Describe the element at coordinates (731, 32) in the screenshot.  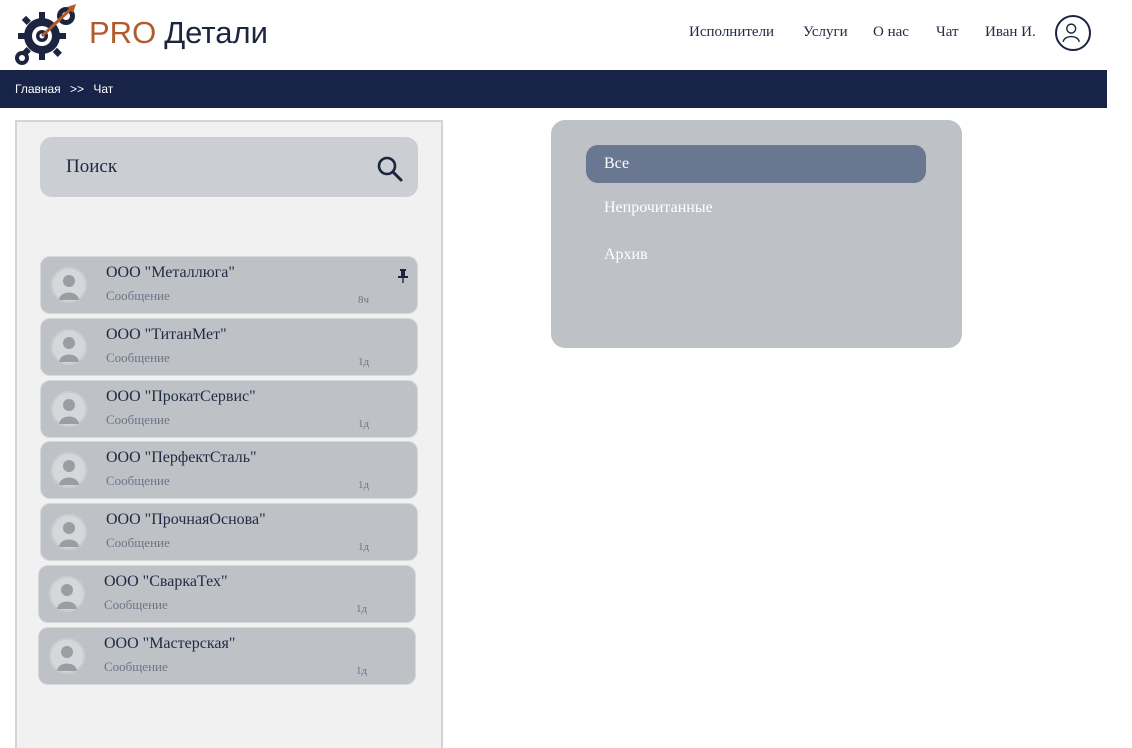
I see `nav-performers: Исполнители` at that location.